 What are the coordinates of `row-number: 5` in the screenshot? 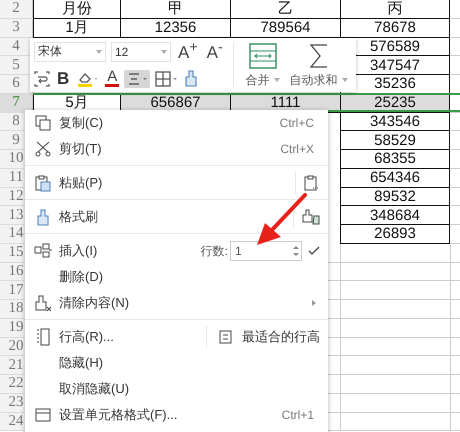 It's located at (16, 65).